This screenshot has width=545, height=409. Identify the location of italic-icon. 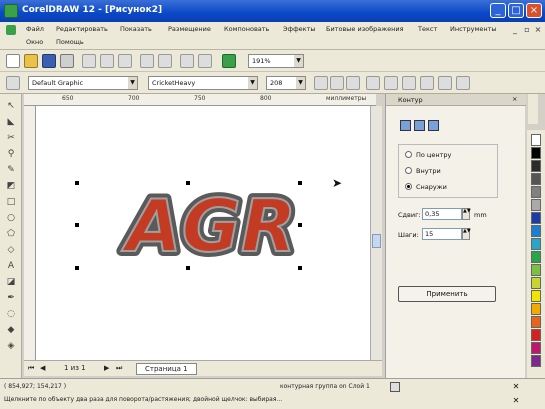
(337, 83).